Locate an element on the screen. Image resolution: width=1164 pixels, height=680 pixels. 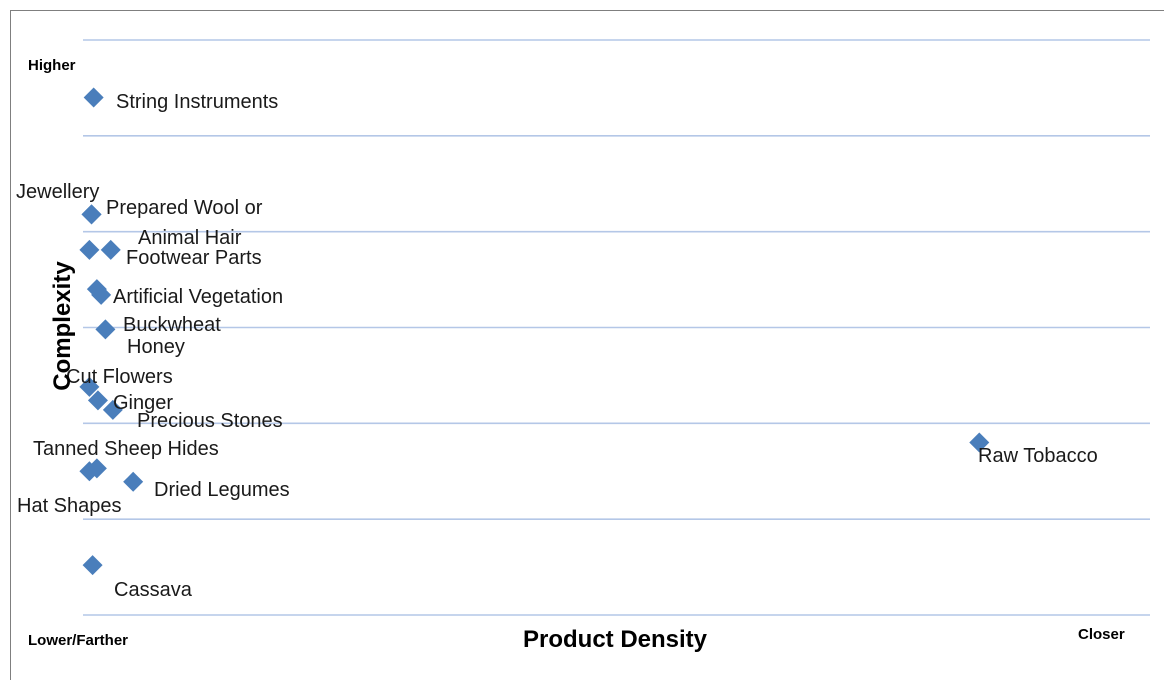
data-label: Tanned Sheep Hides is located at coordinates (126, 449).